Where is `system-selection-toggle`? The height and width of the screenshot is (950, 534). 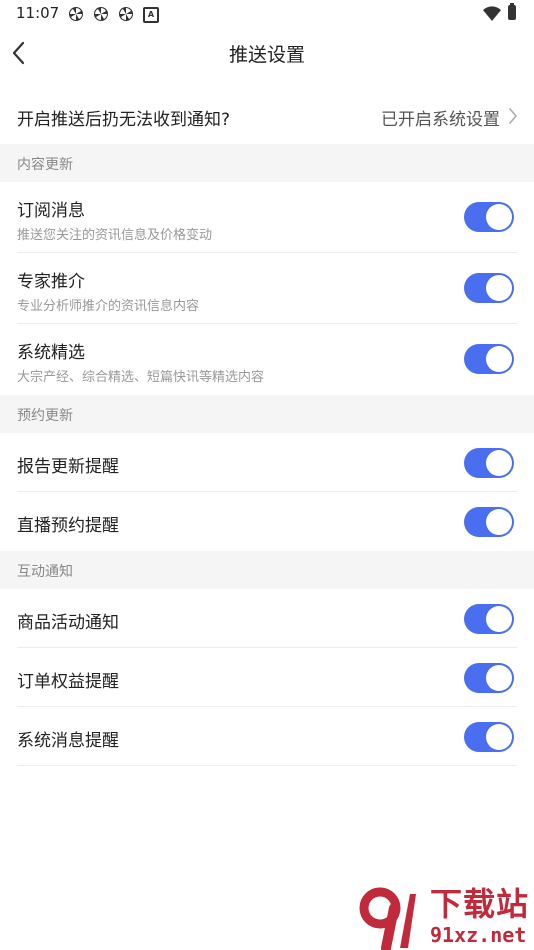 system-selection-toggle is located at coordinates (489, 359).